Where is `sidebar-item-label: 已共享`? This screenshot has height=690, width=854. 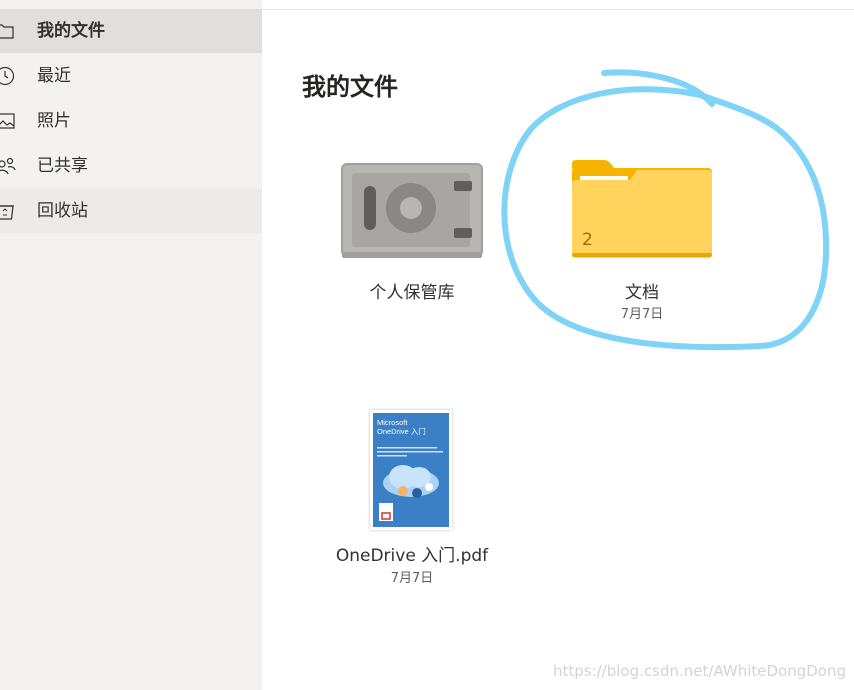 sidebar-item-label: 已共享 is located at coordinates (62, 166).